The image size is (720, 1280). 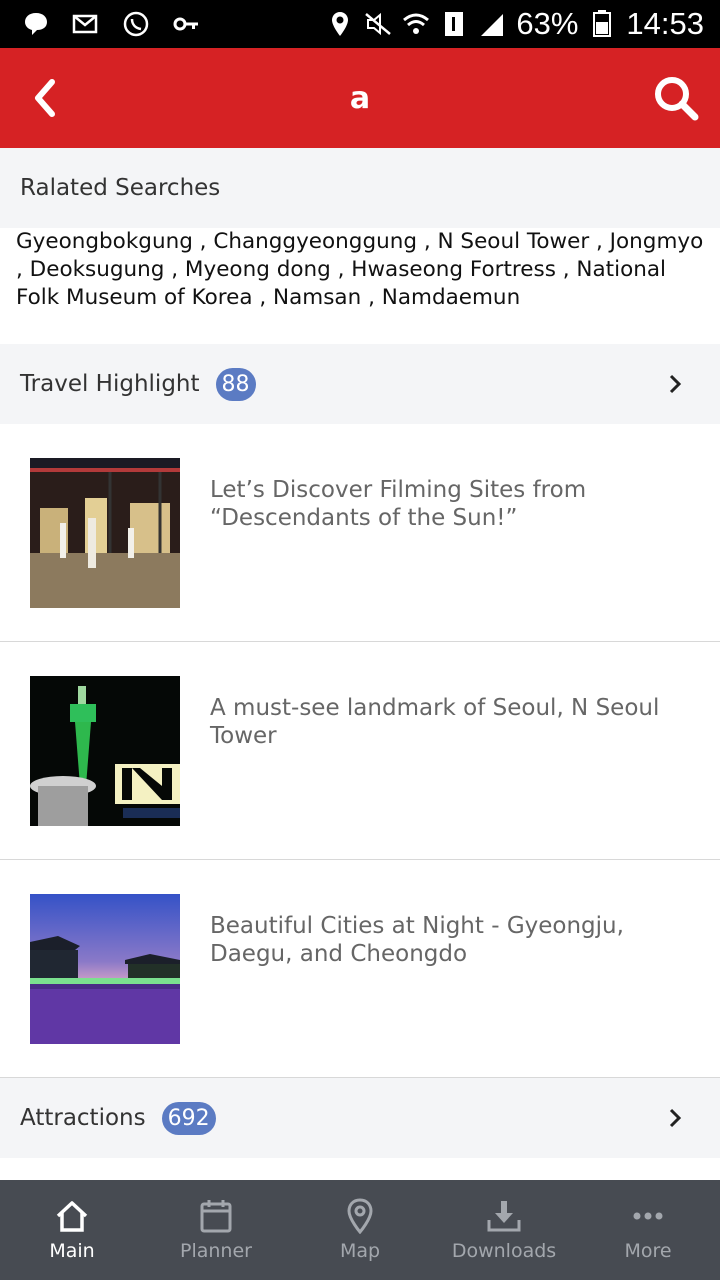 I want to click on bottom-nav: Main Planner Map Downloads More, so click(x=360, y=1230).